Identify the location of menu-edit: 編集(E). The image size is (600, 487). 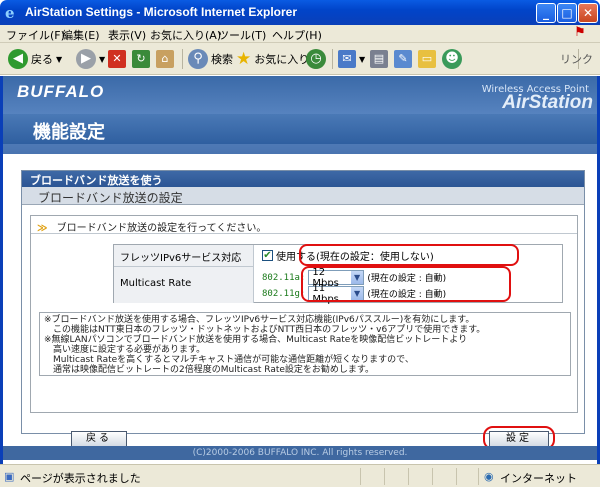
(81, 35).